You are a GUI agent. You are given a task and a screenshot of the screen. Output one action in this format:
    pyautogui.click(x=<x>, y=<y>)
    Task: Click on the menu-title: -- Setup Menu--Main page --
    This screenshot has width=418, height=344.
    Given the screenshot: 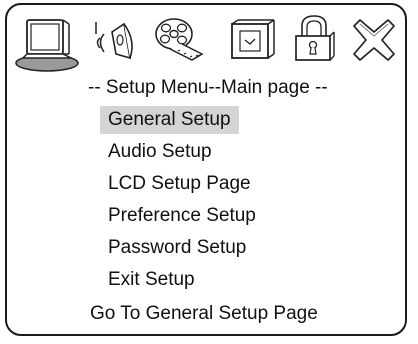 What is the action you would take?
    pyautogui.click(x=208, y=87)
    